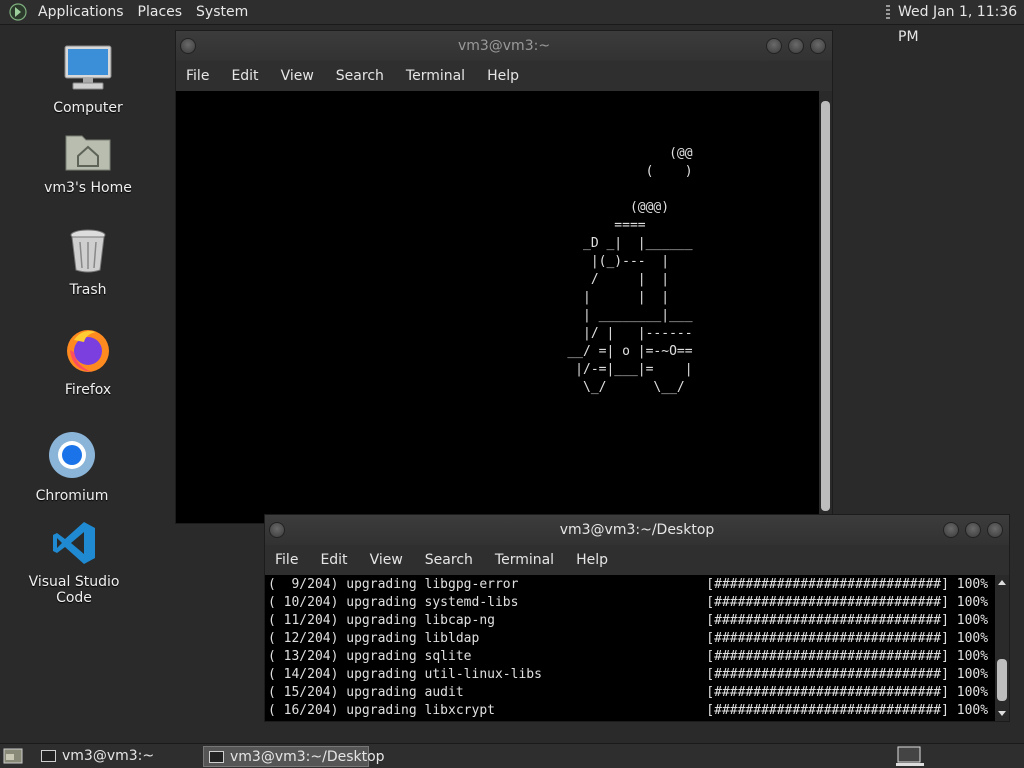 This screenshot has height=768, width=1024. Describe the element at coordinates (910, 756) in the screenshot. I see `workspace-switcher-icon` at that location.